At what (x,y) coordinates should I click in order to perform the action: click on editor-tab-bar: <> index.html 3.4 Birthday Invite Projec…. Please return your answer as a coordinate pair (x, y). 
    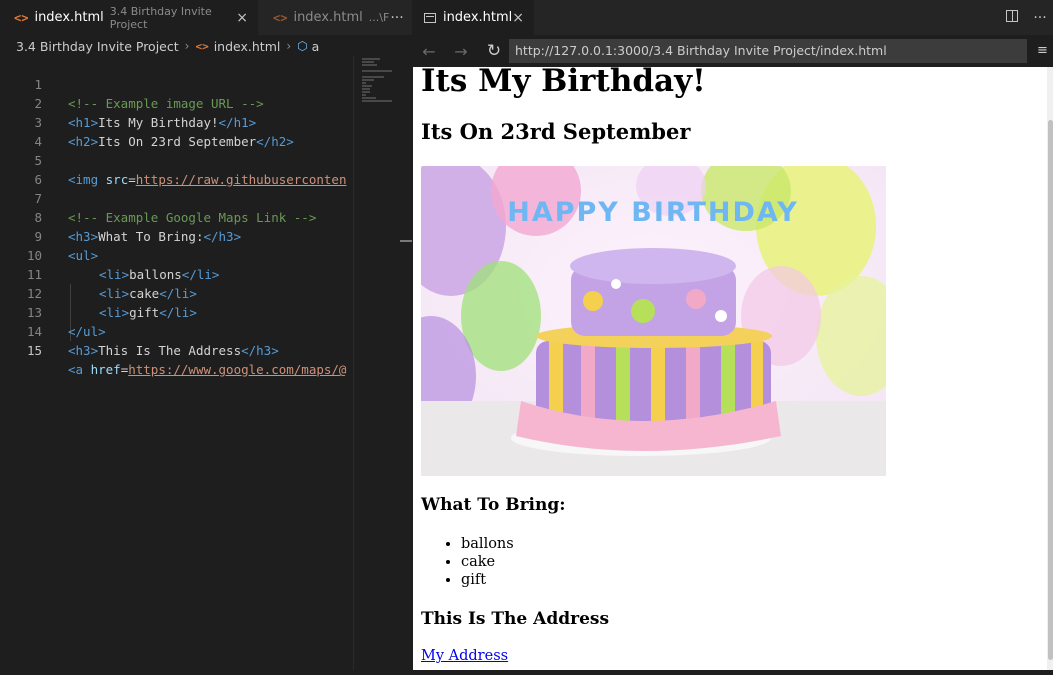
    Looking at the image, I should click on (206, 17).